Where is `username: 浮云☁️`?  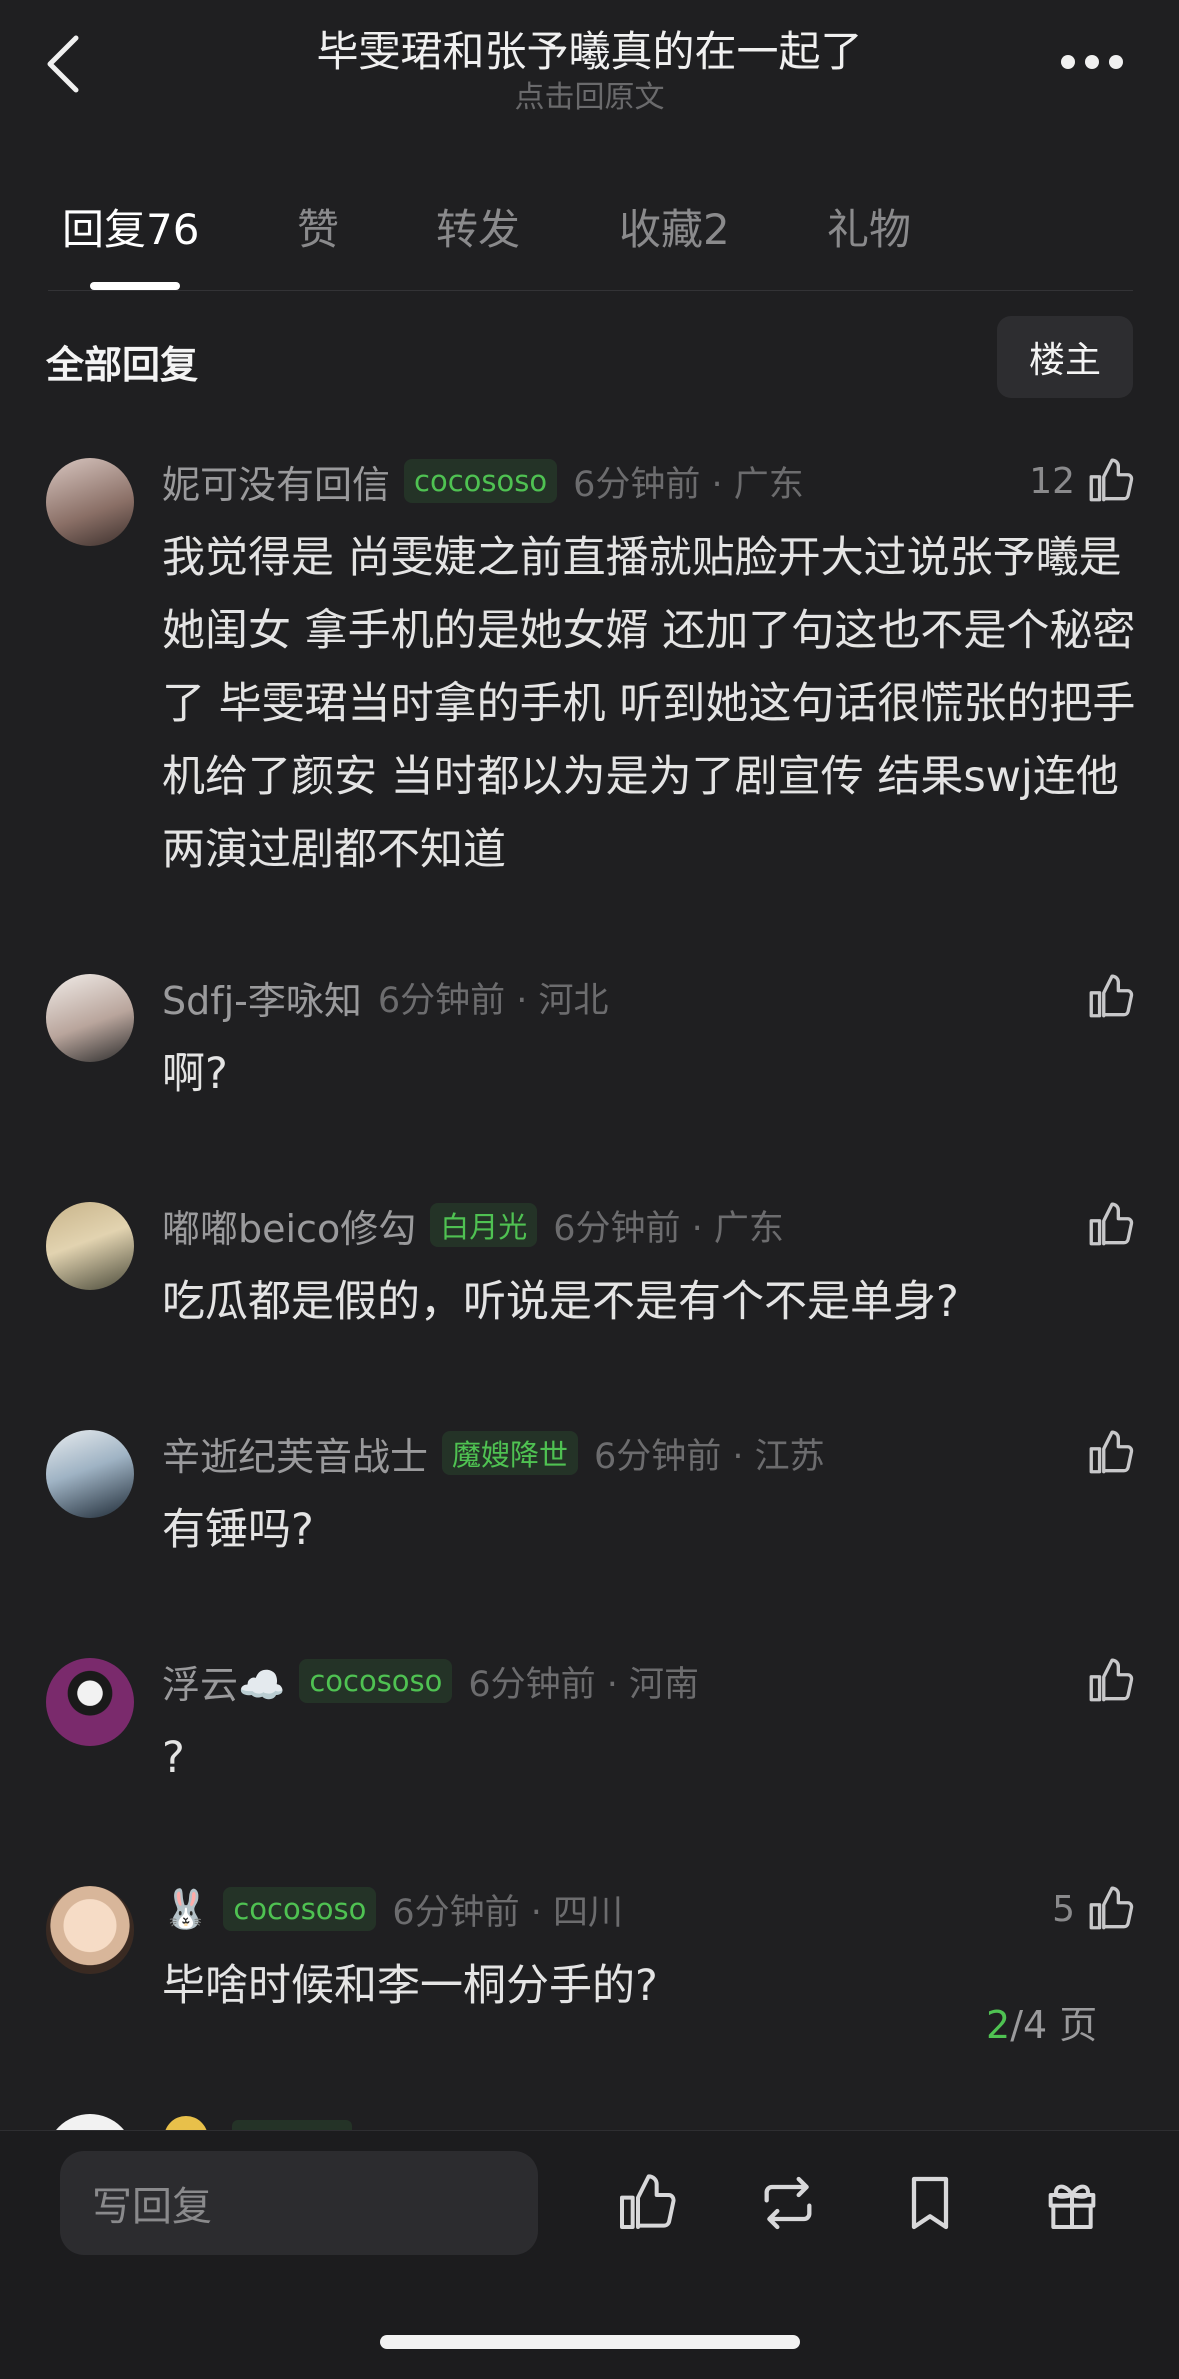 username: 浮云☁️ is located at coordinates (223, 1681).